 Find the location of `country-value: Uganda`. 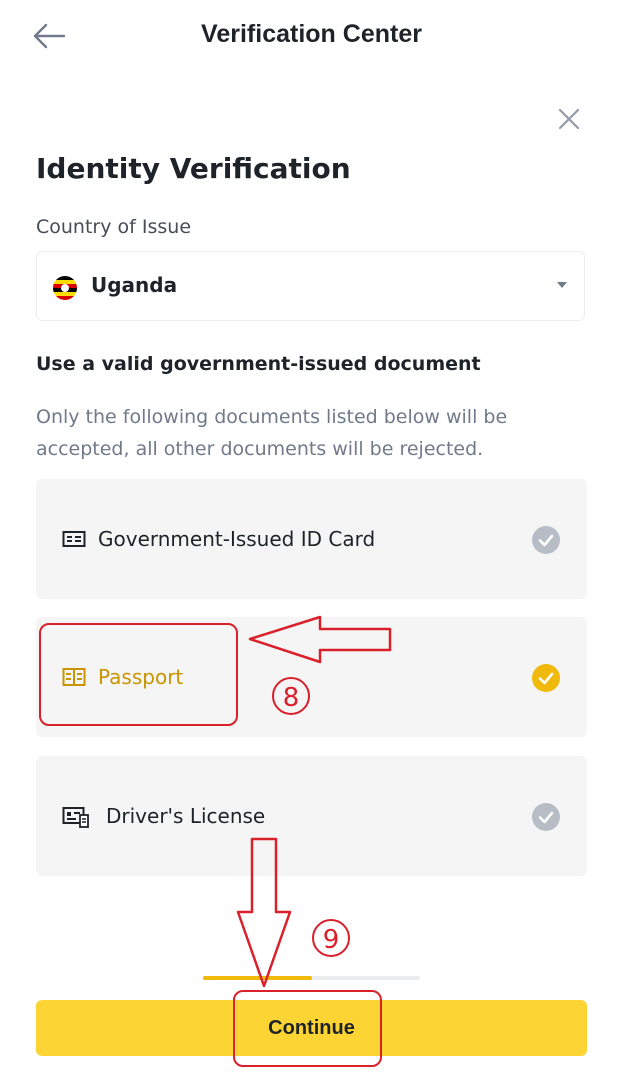

country-value: Uganda is located at coordinates (134, 285).